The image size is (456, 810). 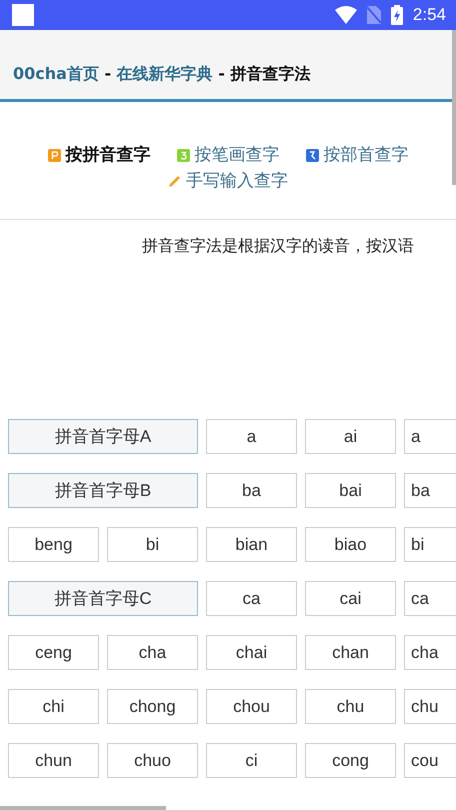 I want to click on initial-letter-button: 拼音首字母C, so click(x=103, y=598).